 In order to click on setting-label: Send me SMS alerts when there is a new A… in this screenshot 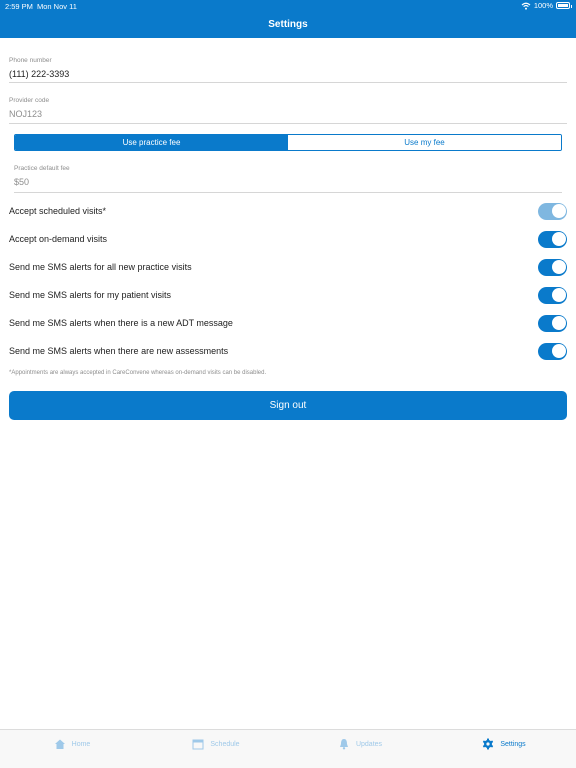, I will do `click(121, 323)`.